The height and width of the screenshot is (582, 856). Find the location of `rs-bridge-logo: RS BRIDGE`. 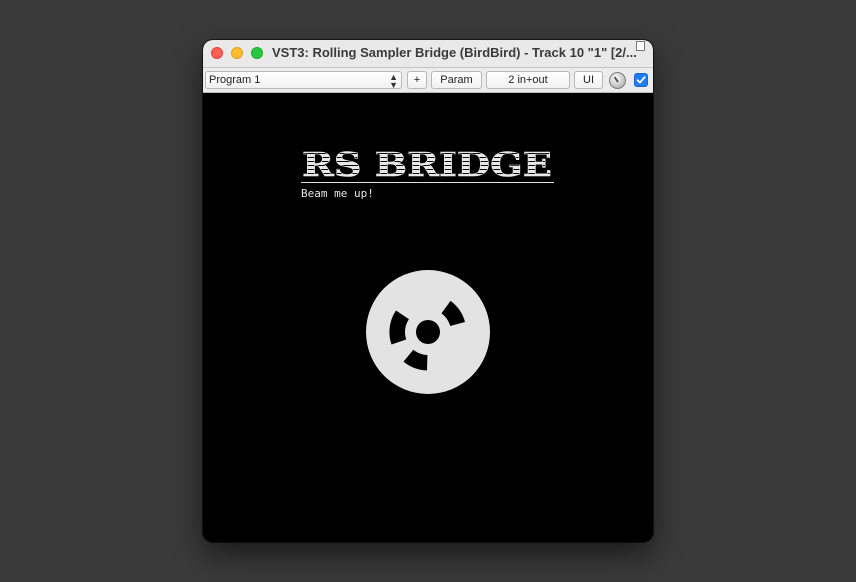

rs-bridge-logo: RS BRIDGE is located at coordinates (427, 164).